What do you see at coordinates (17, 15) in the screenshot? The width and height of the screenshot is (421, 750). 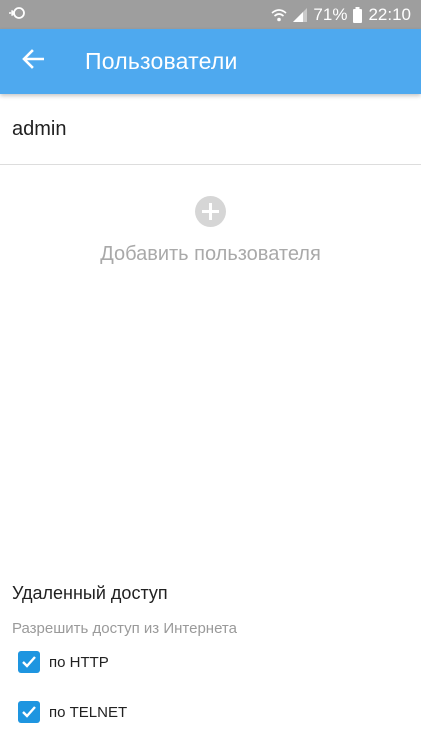 I see `sync-icon` at bounding box center [17, 15].